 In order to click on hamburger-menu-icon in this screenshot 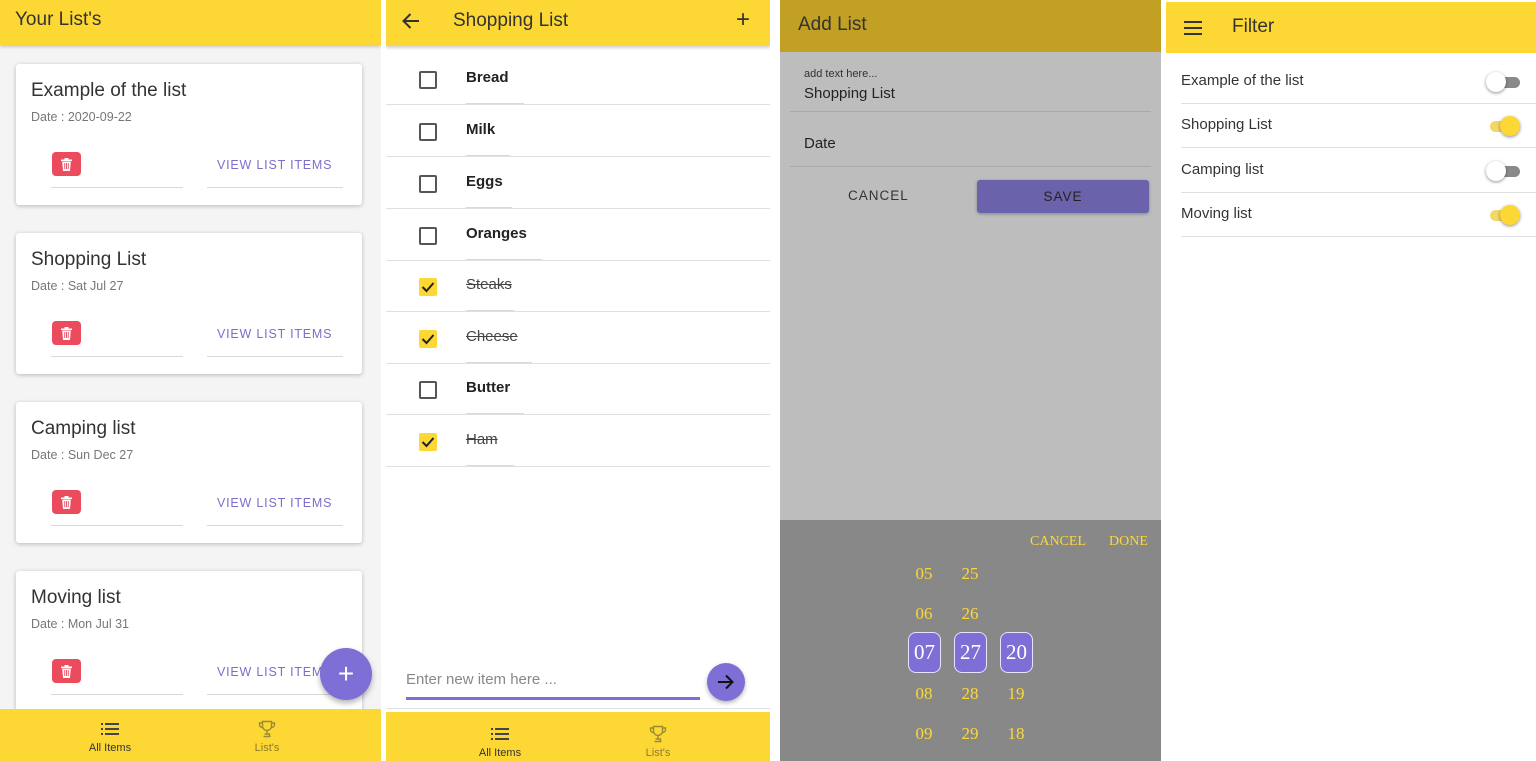, I will do `click(1193, 28)`.